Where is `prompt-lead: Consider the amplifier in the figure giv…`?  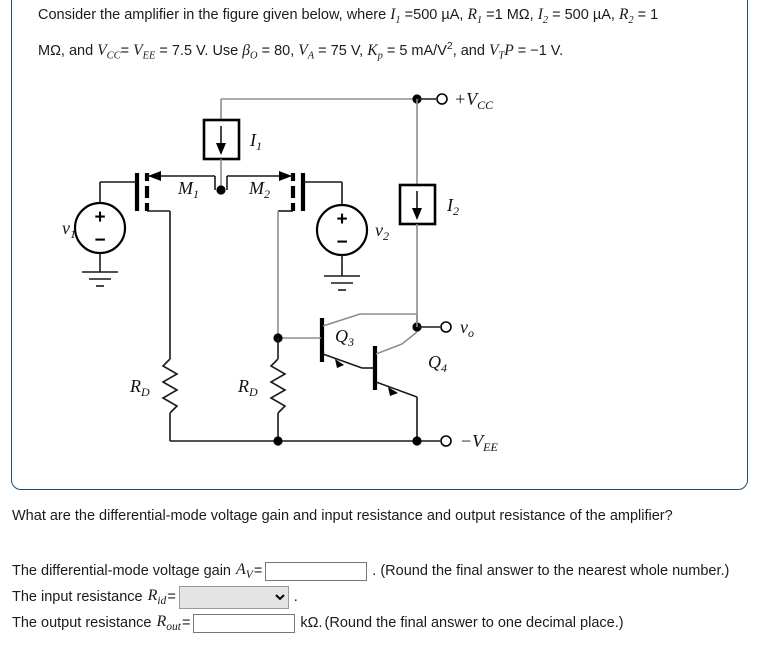
prompt-lead: Consider the amplifier in the figure giv… is located at coordinates (212, 15).